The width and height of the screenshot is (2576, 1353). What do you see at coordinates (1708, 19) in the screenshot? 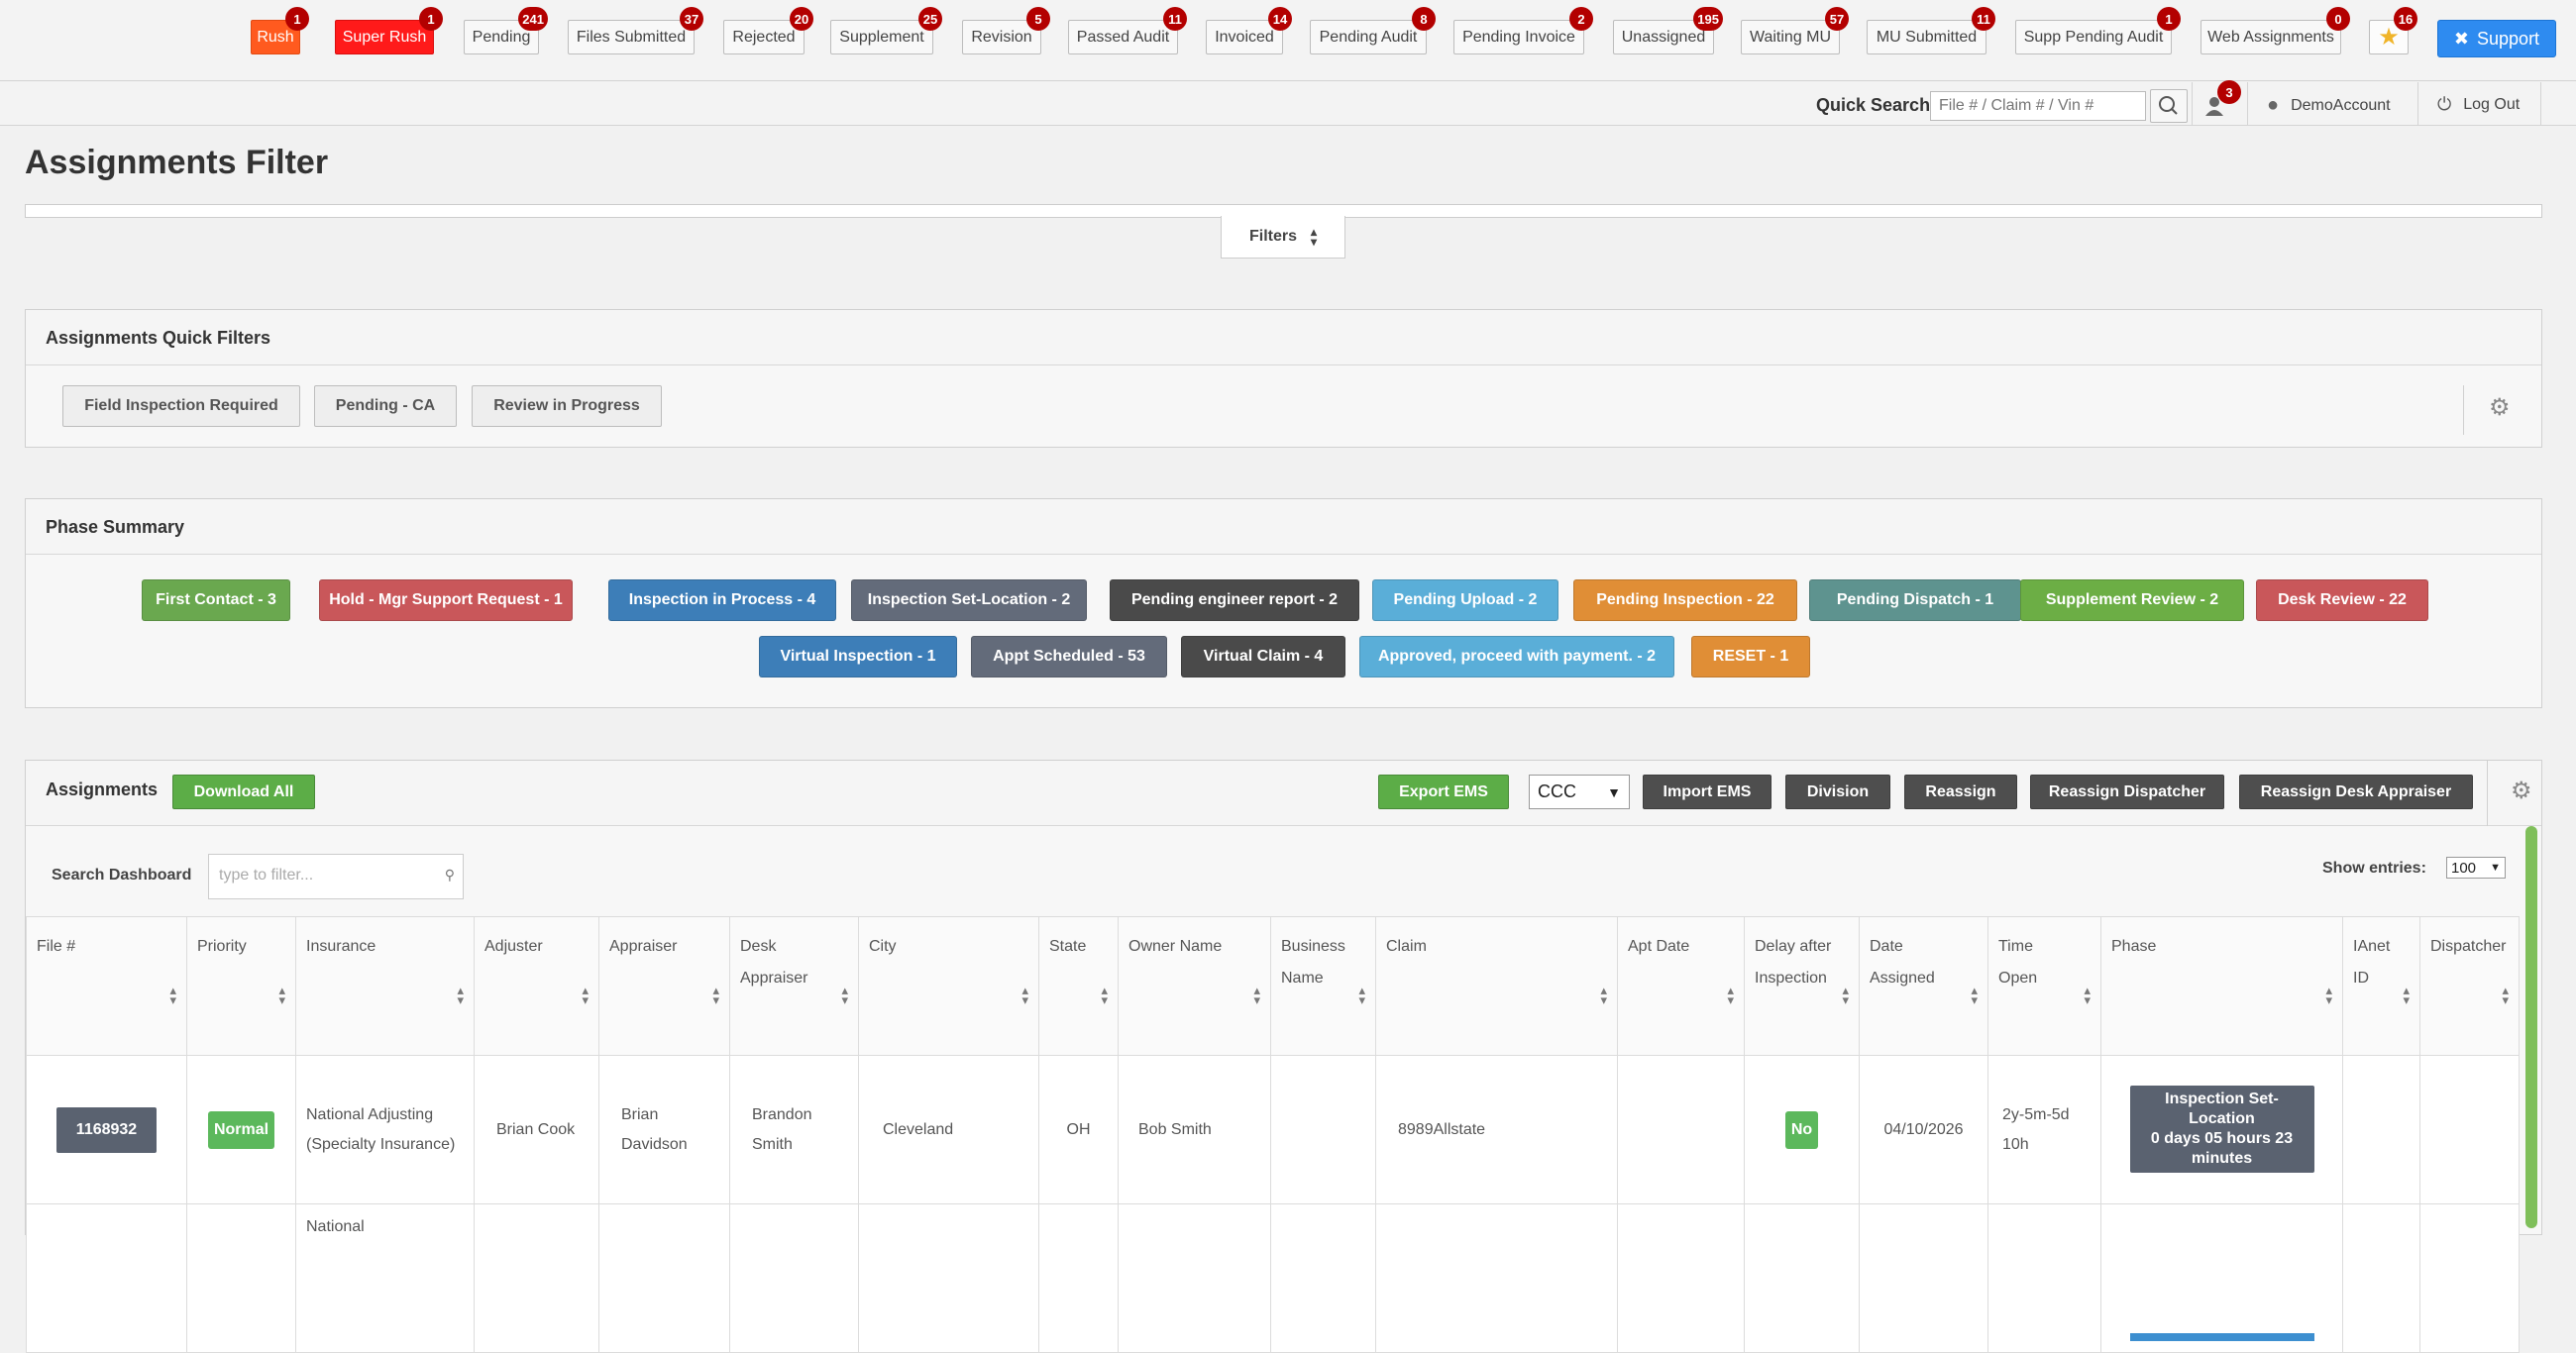
I see `count-badge: 195` at bounding box center [1708, 19].